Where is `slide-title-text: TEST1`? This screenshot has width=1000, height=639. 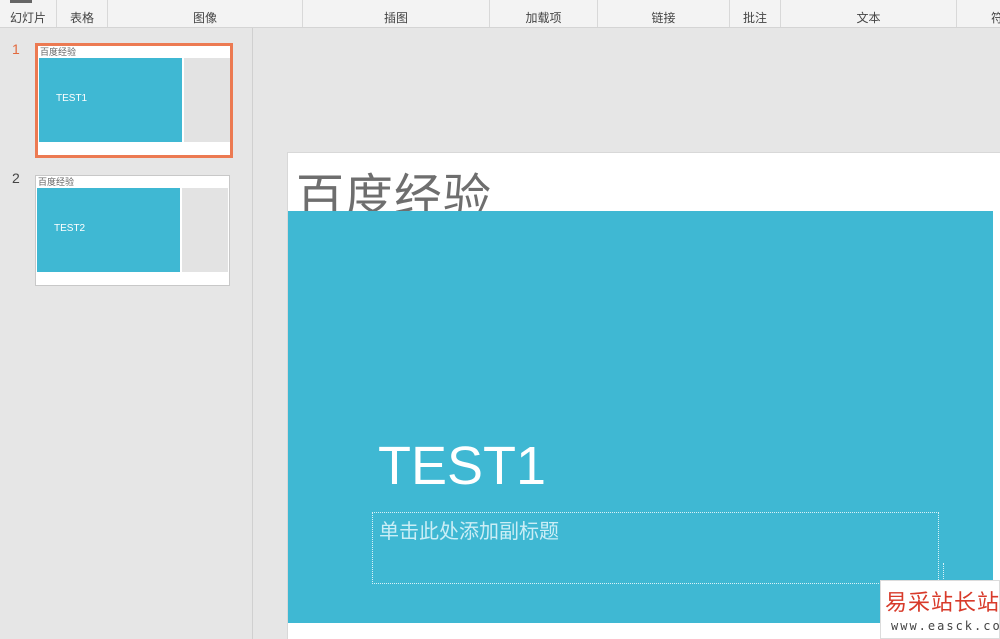 slide-title-text: TEST1 is located at coordinates (462, 466).